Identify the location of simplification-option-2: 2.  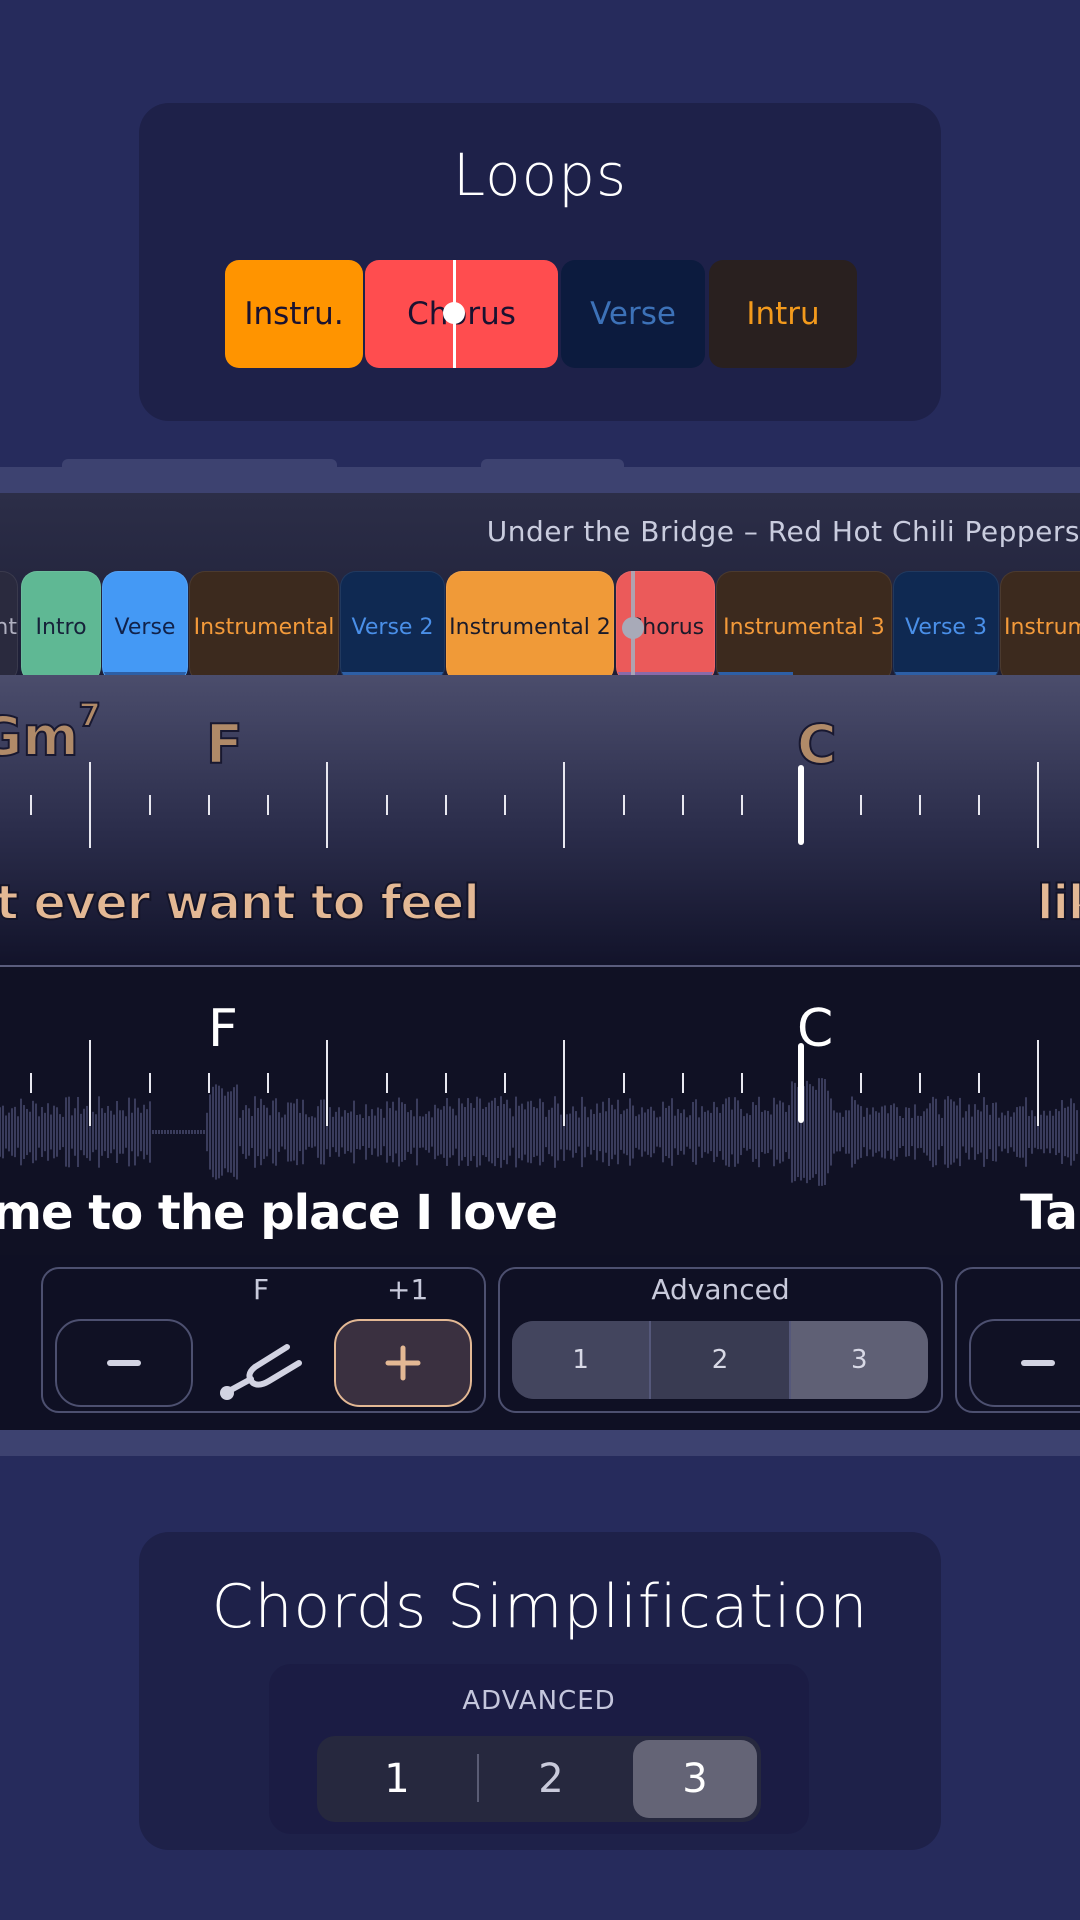
(721, 1360).